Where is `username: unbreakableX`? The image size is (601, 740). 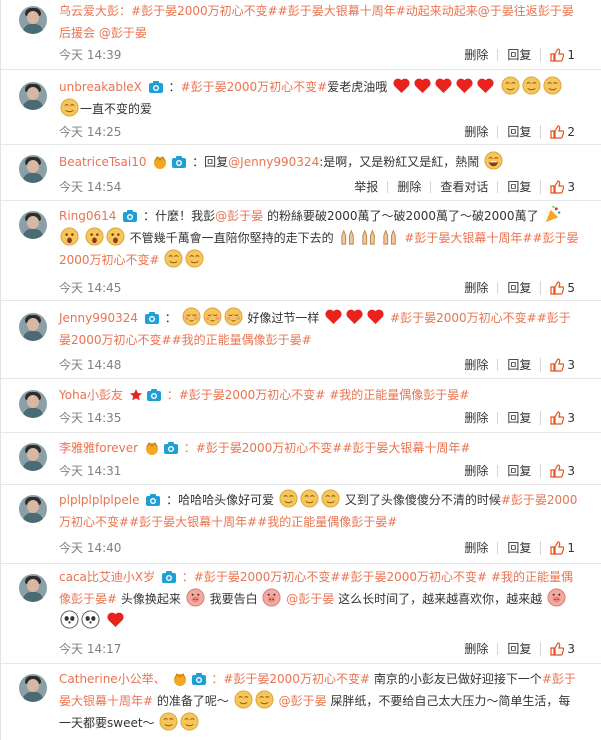
username: unbreakableX is located at coordinates (100, 87).